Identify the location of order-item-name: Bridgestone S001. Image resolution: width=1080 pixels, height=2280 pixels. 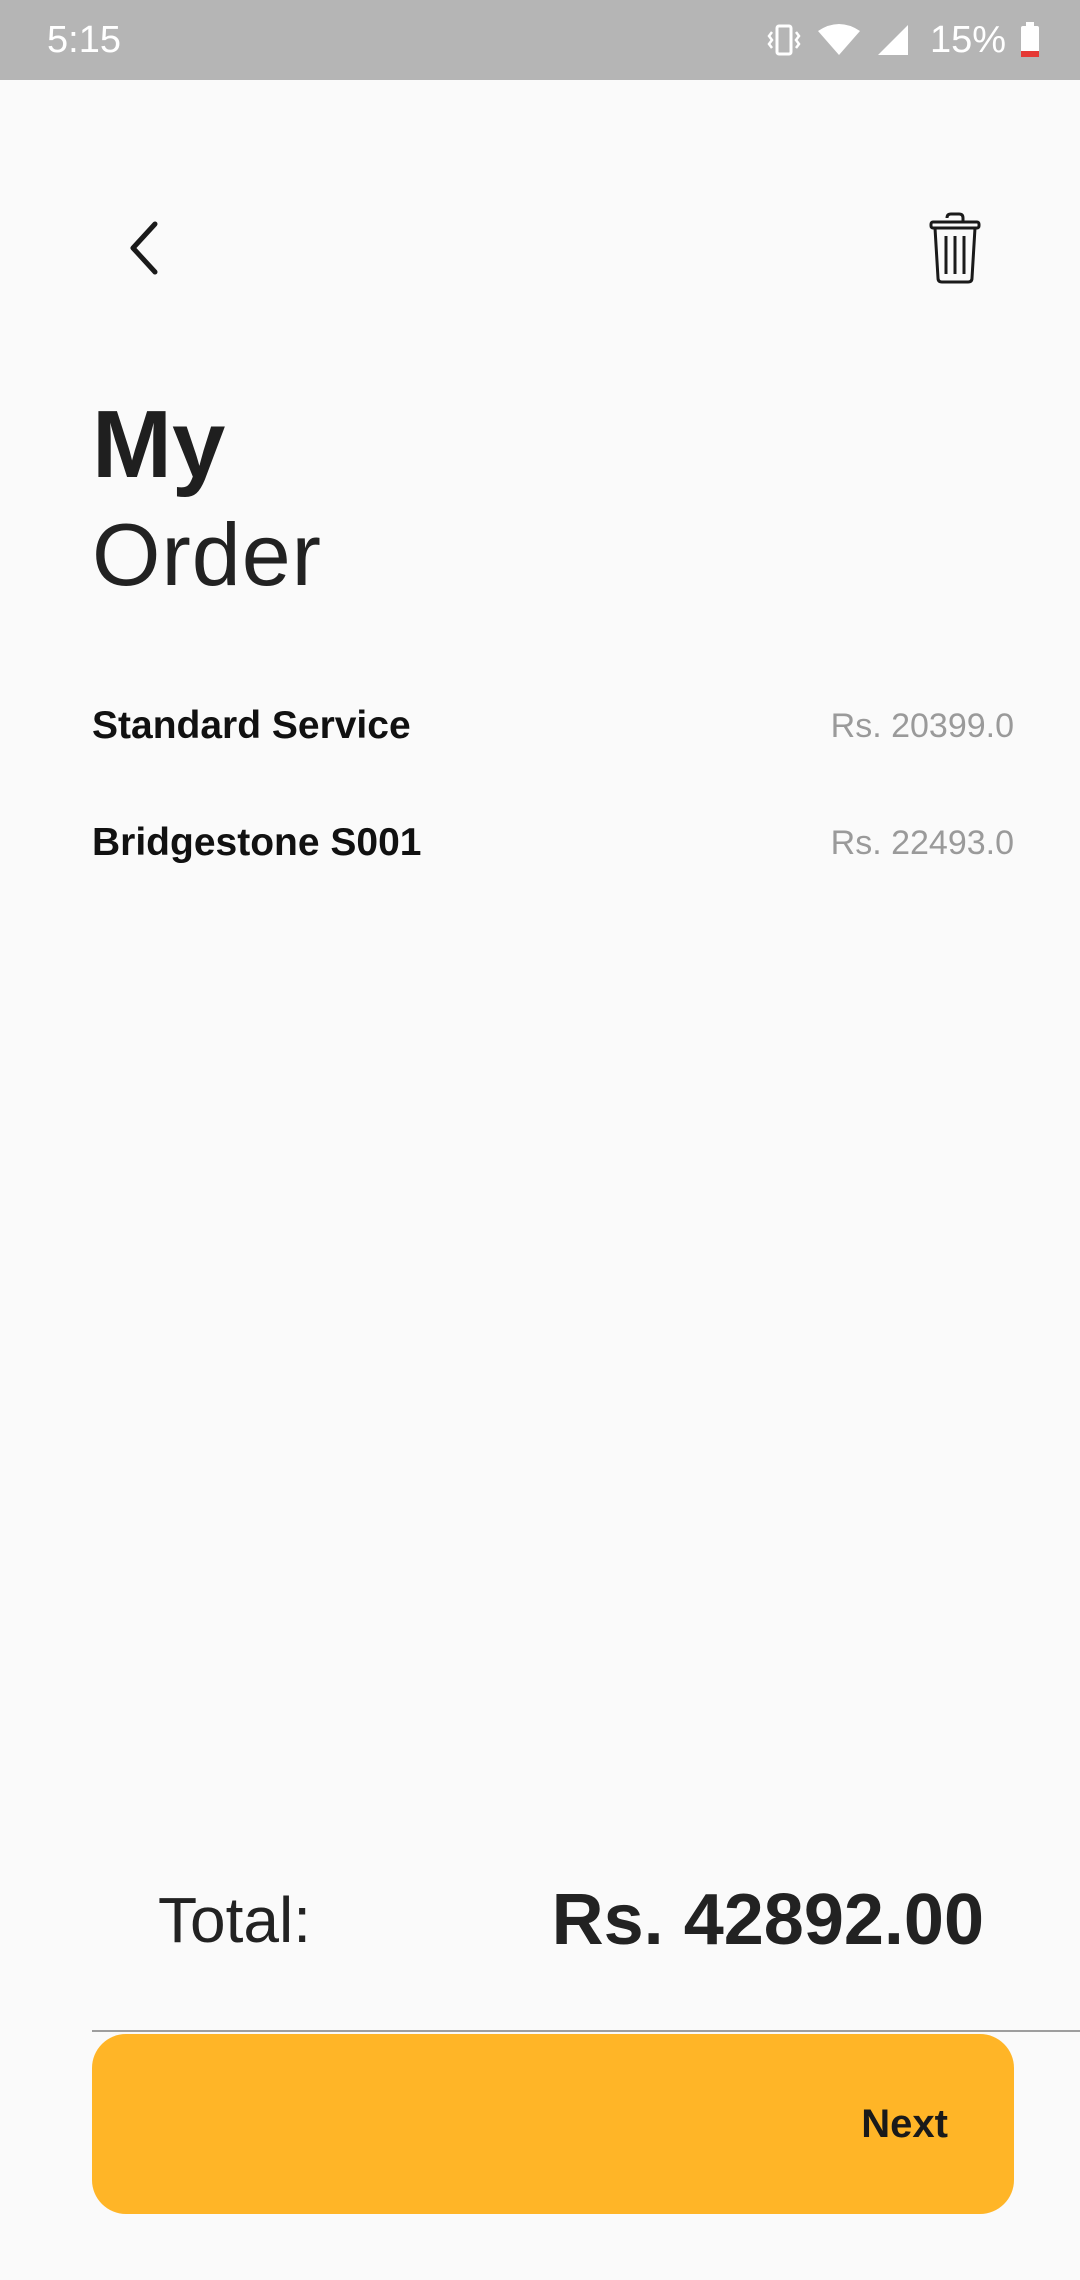
(257, 842).